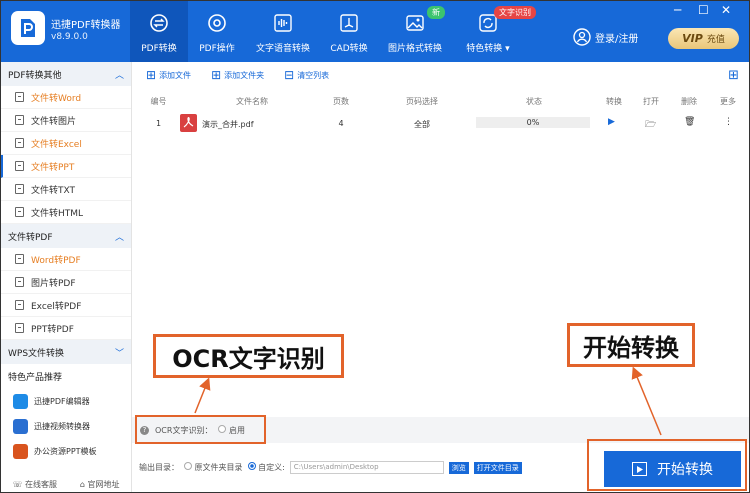 This screenshot has width=750, height=493. What do you see at coordinates (428, 401) in the screenshot?
I see `callout-arrows` at bounding box center [428, 401].